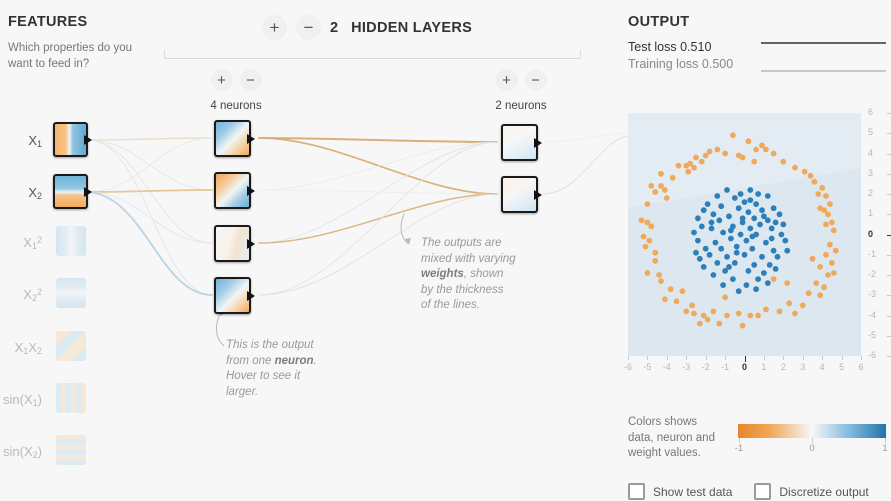  Describe the element at coordinates (889, 316) in the screenshot. I see `y-axis-tick-mark--4` at that location.